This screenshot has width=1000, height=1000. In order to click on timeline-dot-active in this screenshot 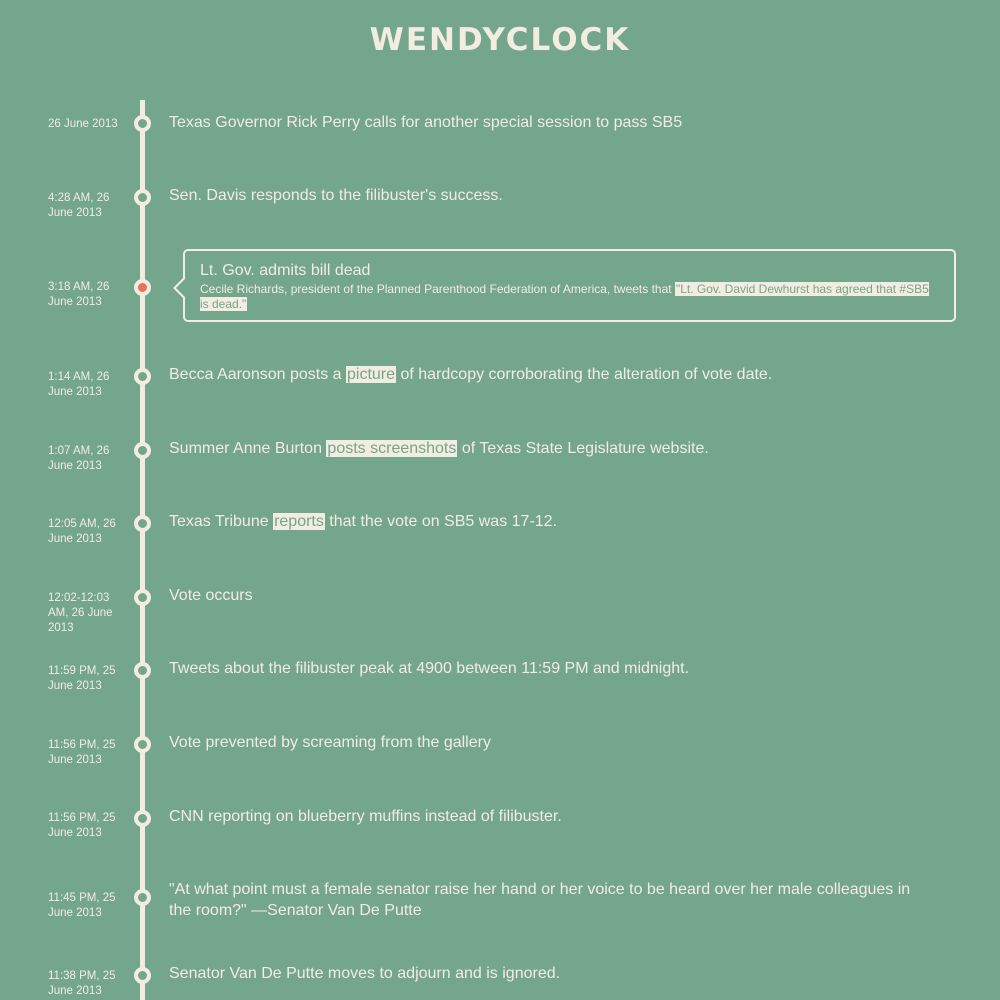, I will do `click(142, 287)`.